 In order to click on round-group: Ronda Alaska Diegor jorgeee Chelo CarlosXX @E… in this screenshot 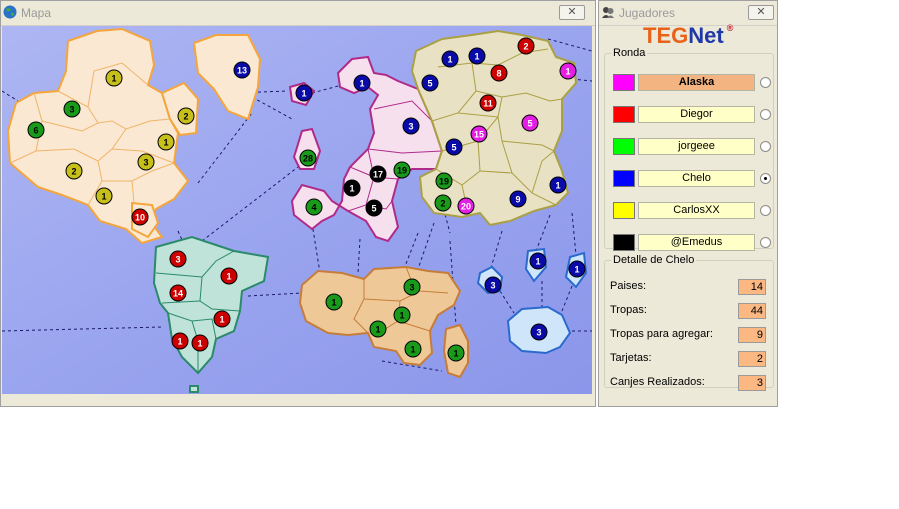, I will do `click(689, 149)`.